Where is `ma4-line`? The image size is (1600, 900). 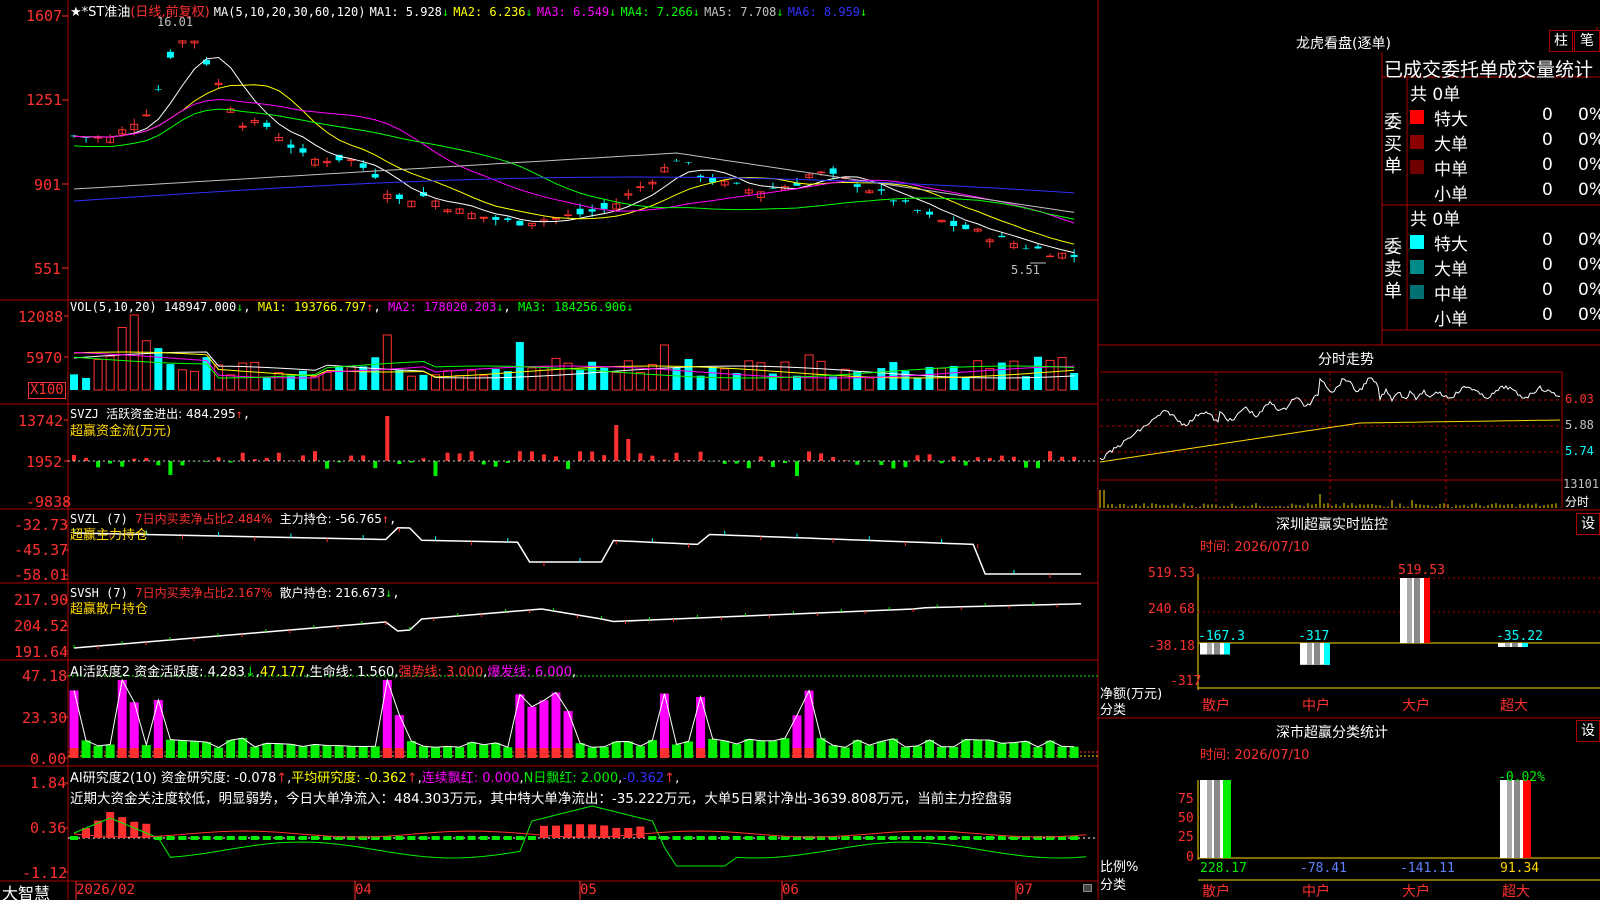 ma4-line is located at coordinates (574, 164).